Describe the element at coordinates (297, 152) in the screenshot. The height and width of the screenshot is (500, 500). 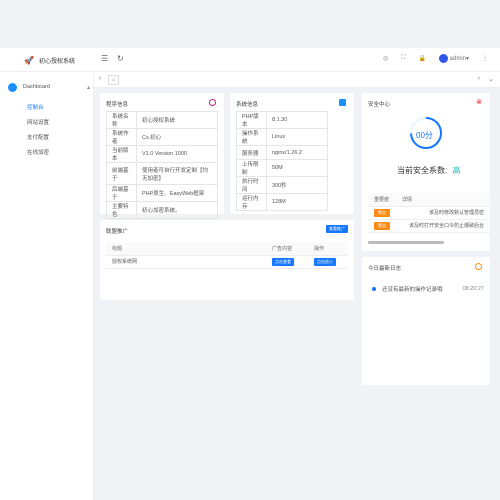
I see `kv-value: nginx/1.26.2` at that location.